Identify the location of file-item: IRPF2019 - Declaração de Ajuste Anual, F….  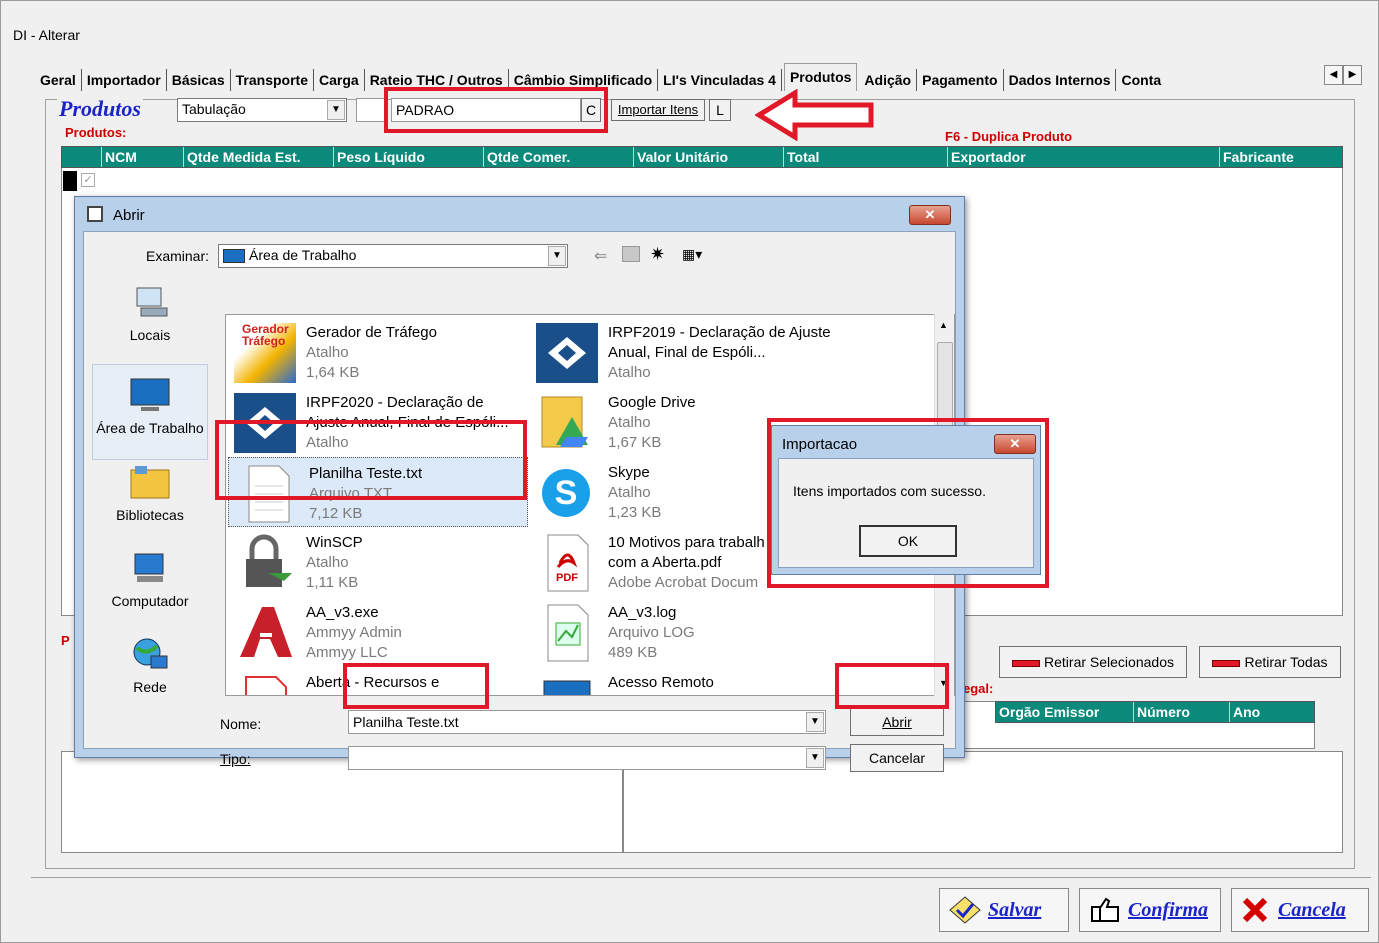
(688, 352).